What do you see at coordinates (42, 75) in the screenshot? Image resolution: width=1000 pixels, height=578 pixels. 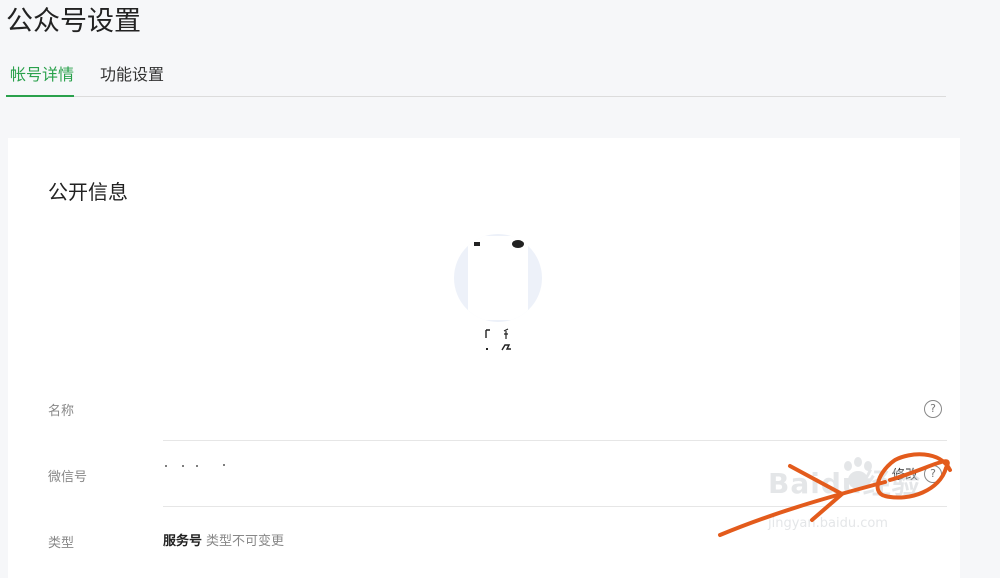 I see `tab-account-details: 帐号详情` at bounding box center [42, 75].